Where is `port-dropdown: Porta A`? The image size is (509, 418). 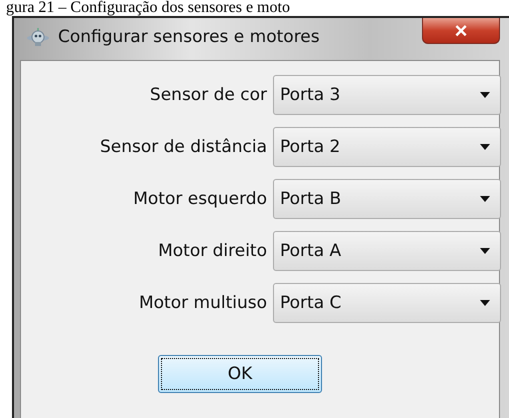 port-dropdown: Porta A is located at coordinates (387, 251).